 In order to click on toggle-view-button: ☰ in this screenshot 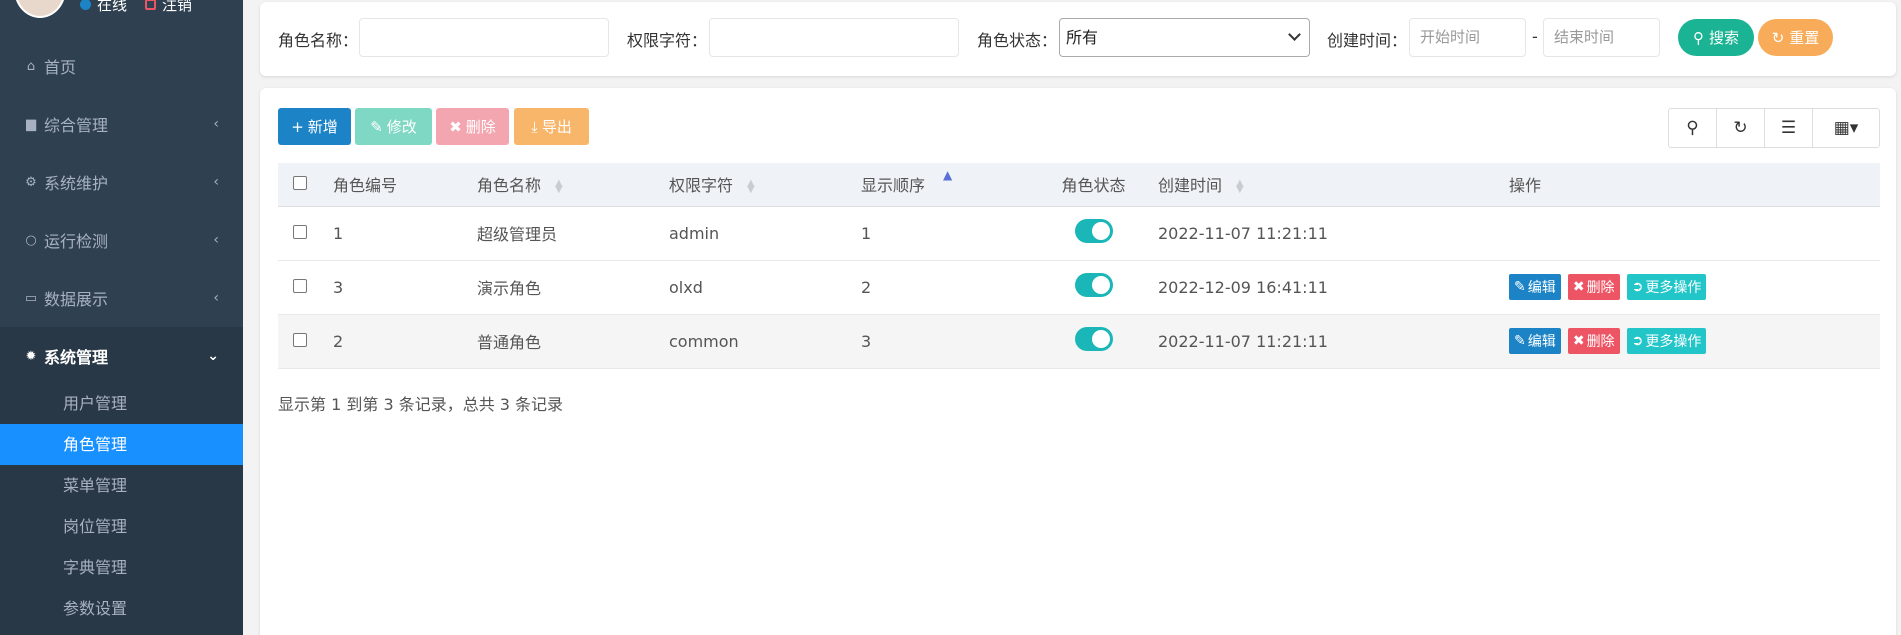, I will do `click(1789, 128)`.